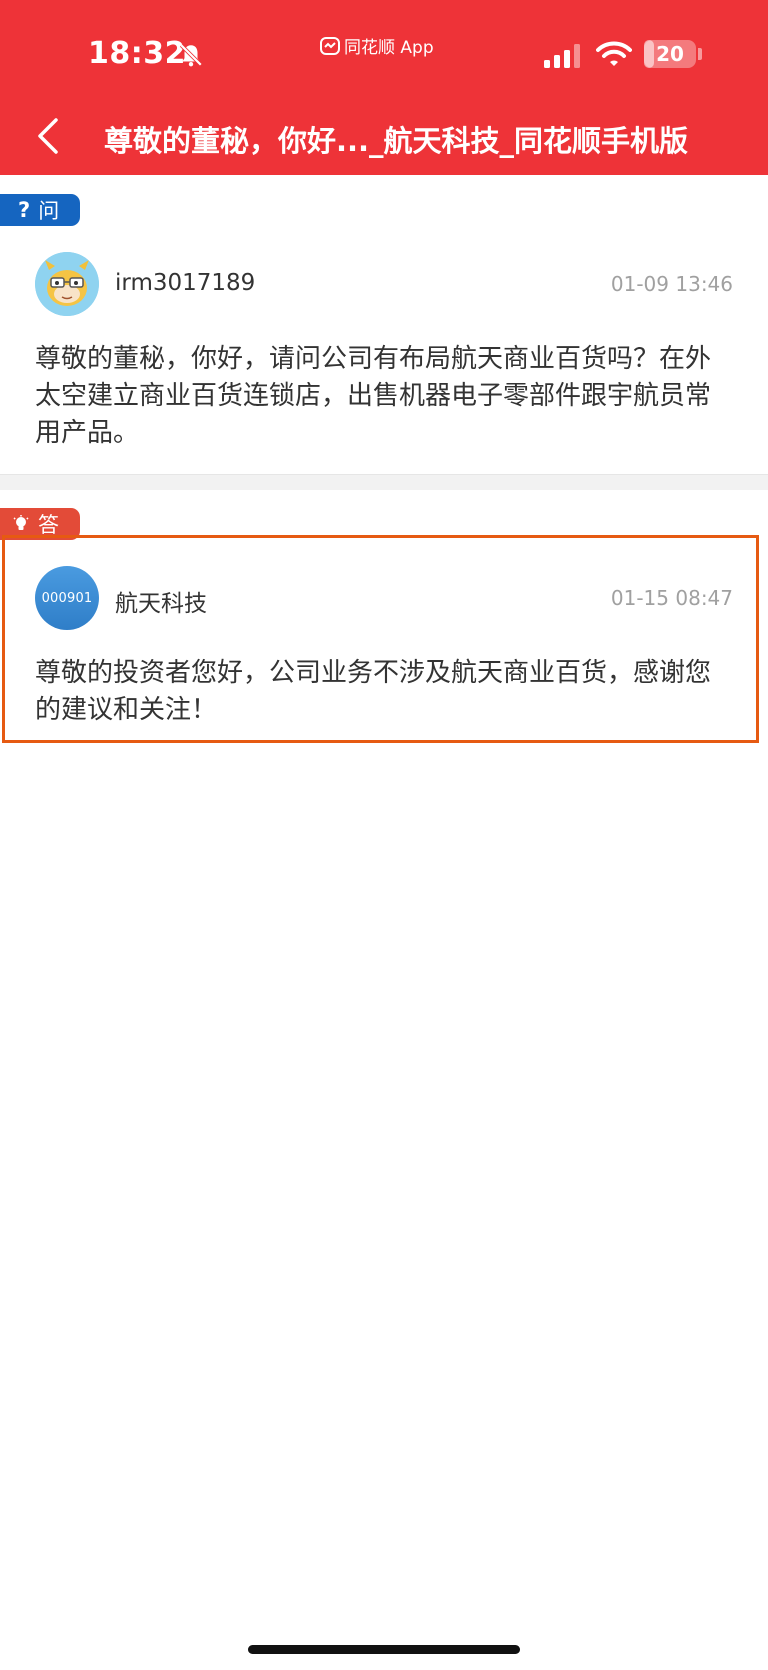 This screenshot has height=1670, width=768. I want to click on app-logo-icon, so click(330, 45).